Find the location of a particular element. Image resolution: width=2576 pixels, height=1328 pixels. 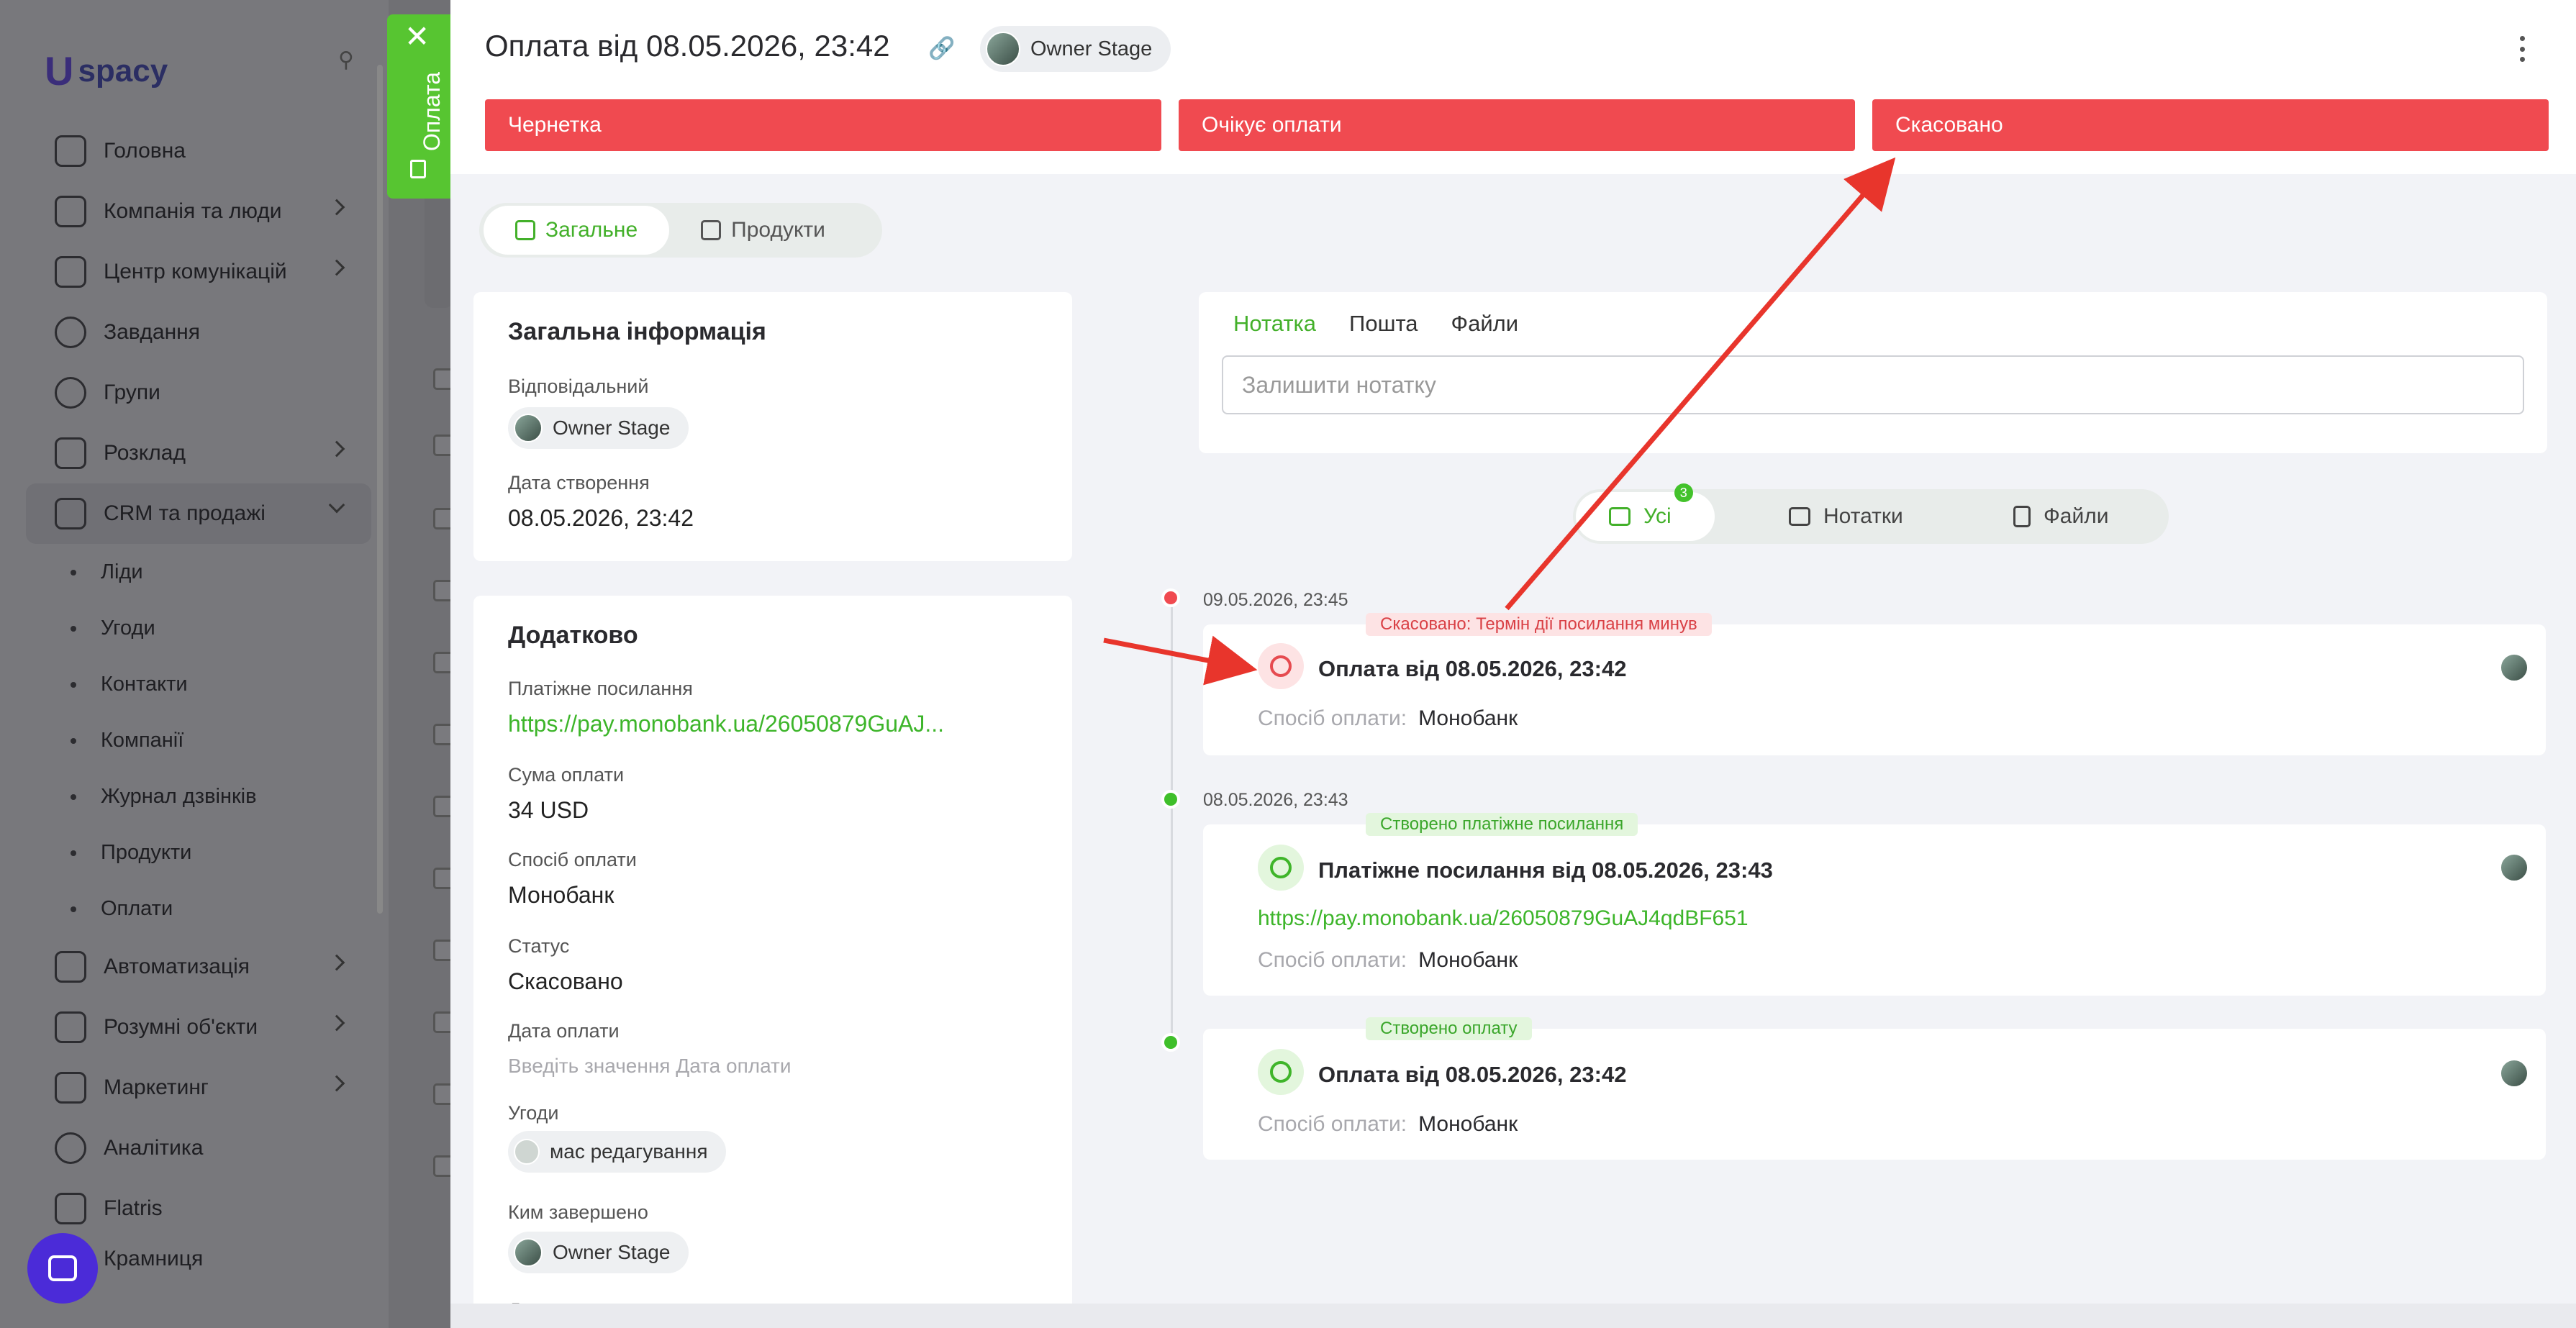

sidebar-subitem-companies: Компанії is located at coordinates (198, 740).